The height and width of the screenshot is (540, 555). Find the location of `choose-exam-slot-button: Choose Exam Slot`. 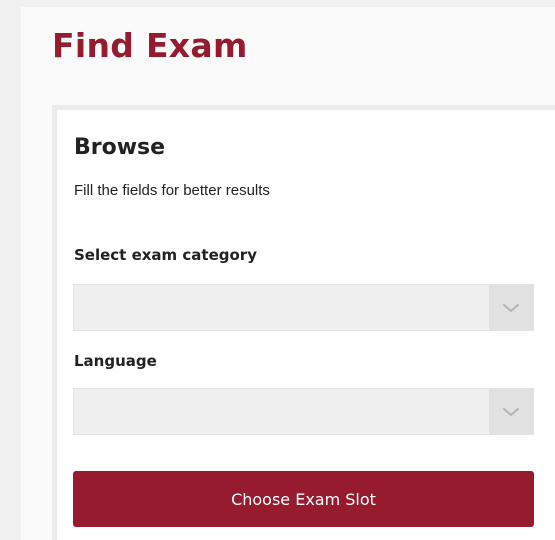

choose-exam-slot-button: Choose Exam Slot is located at coordinates (303, 499).